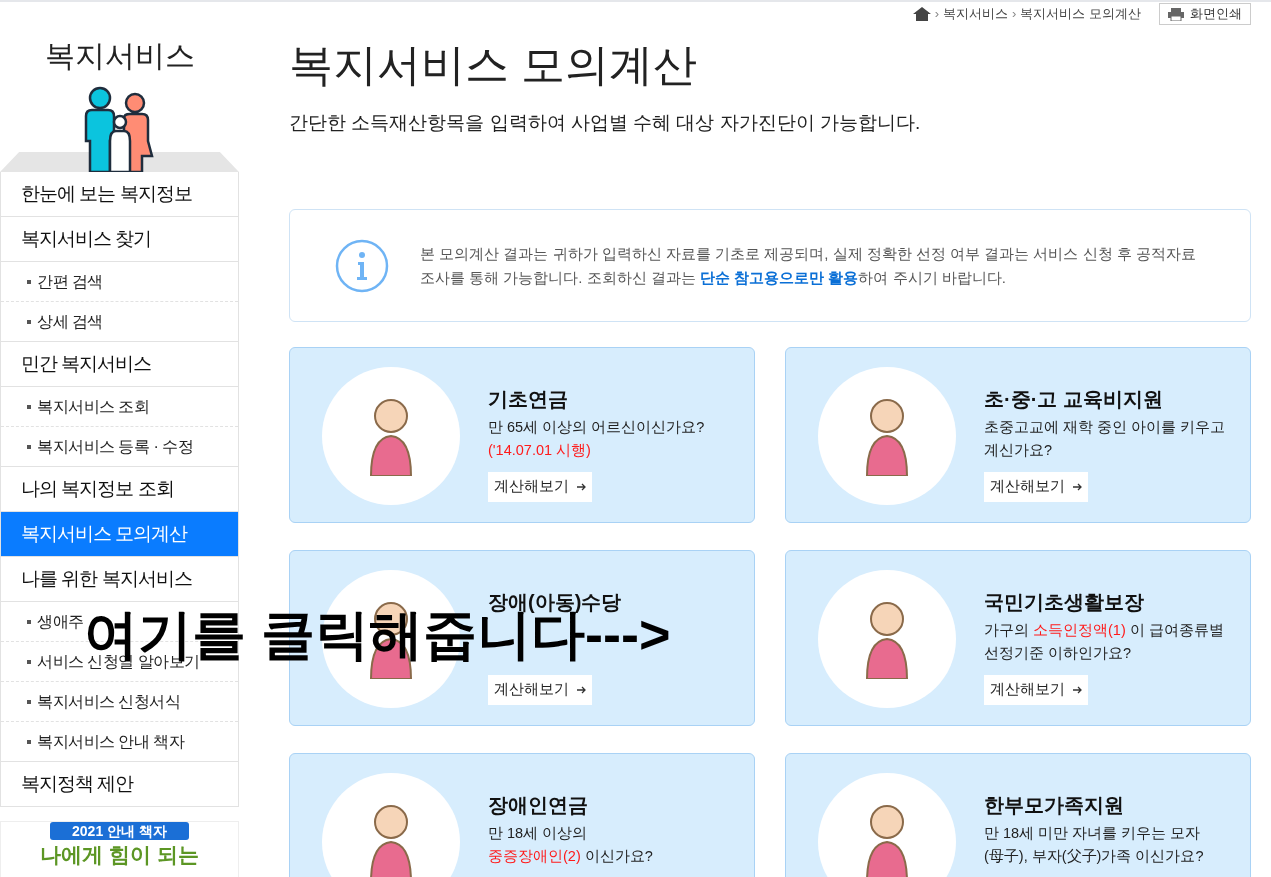  I want to click on submenu-link: 복지서비스 안내 책자, so click(111, 741).